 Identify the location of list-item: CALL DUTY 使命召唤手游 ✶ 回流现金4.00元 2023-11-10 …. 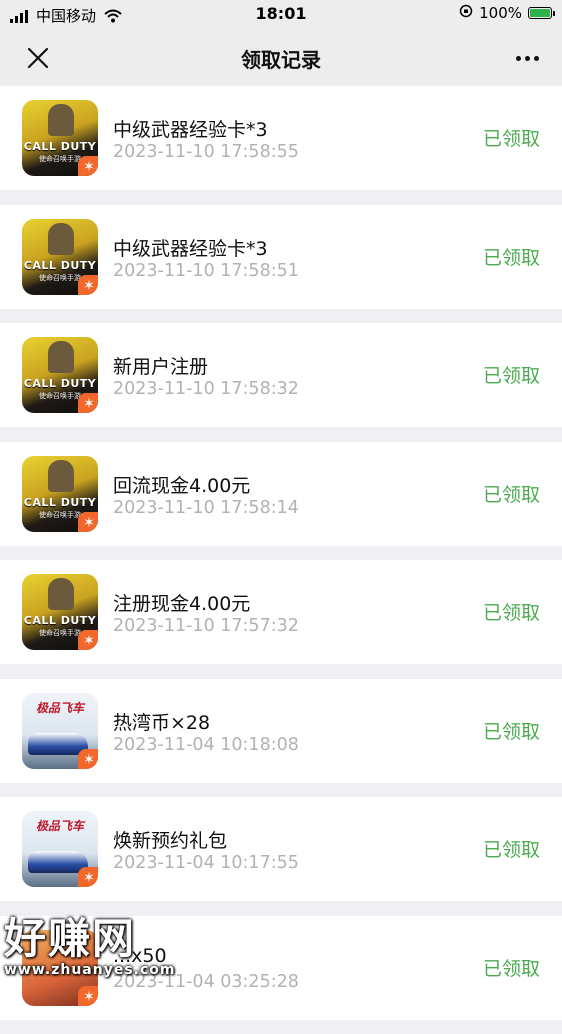
(281, 493).